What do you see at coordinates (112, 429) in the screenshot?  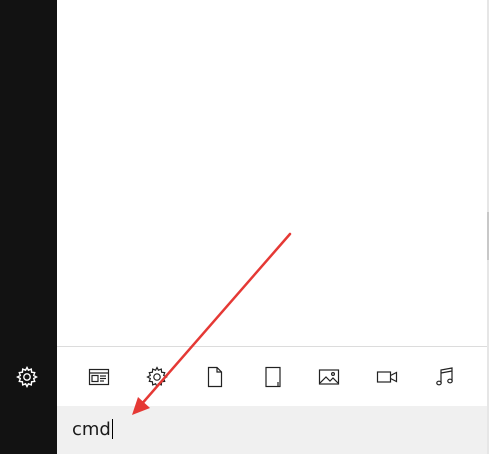 I see `text-caret` at bounding box center [112, 429].